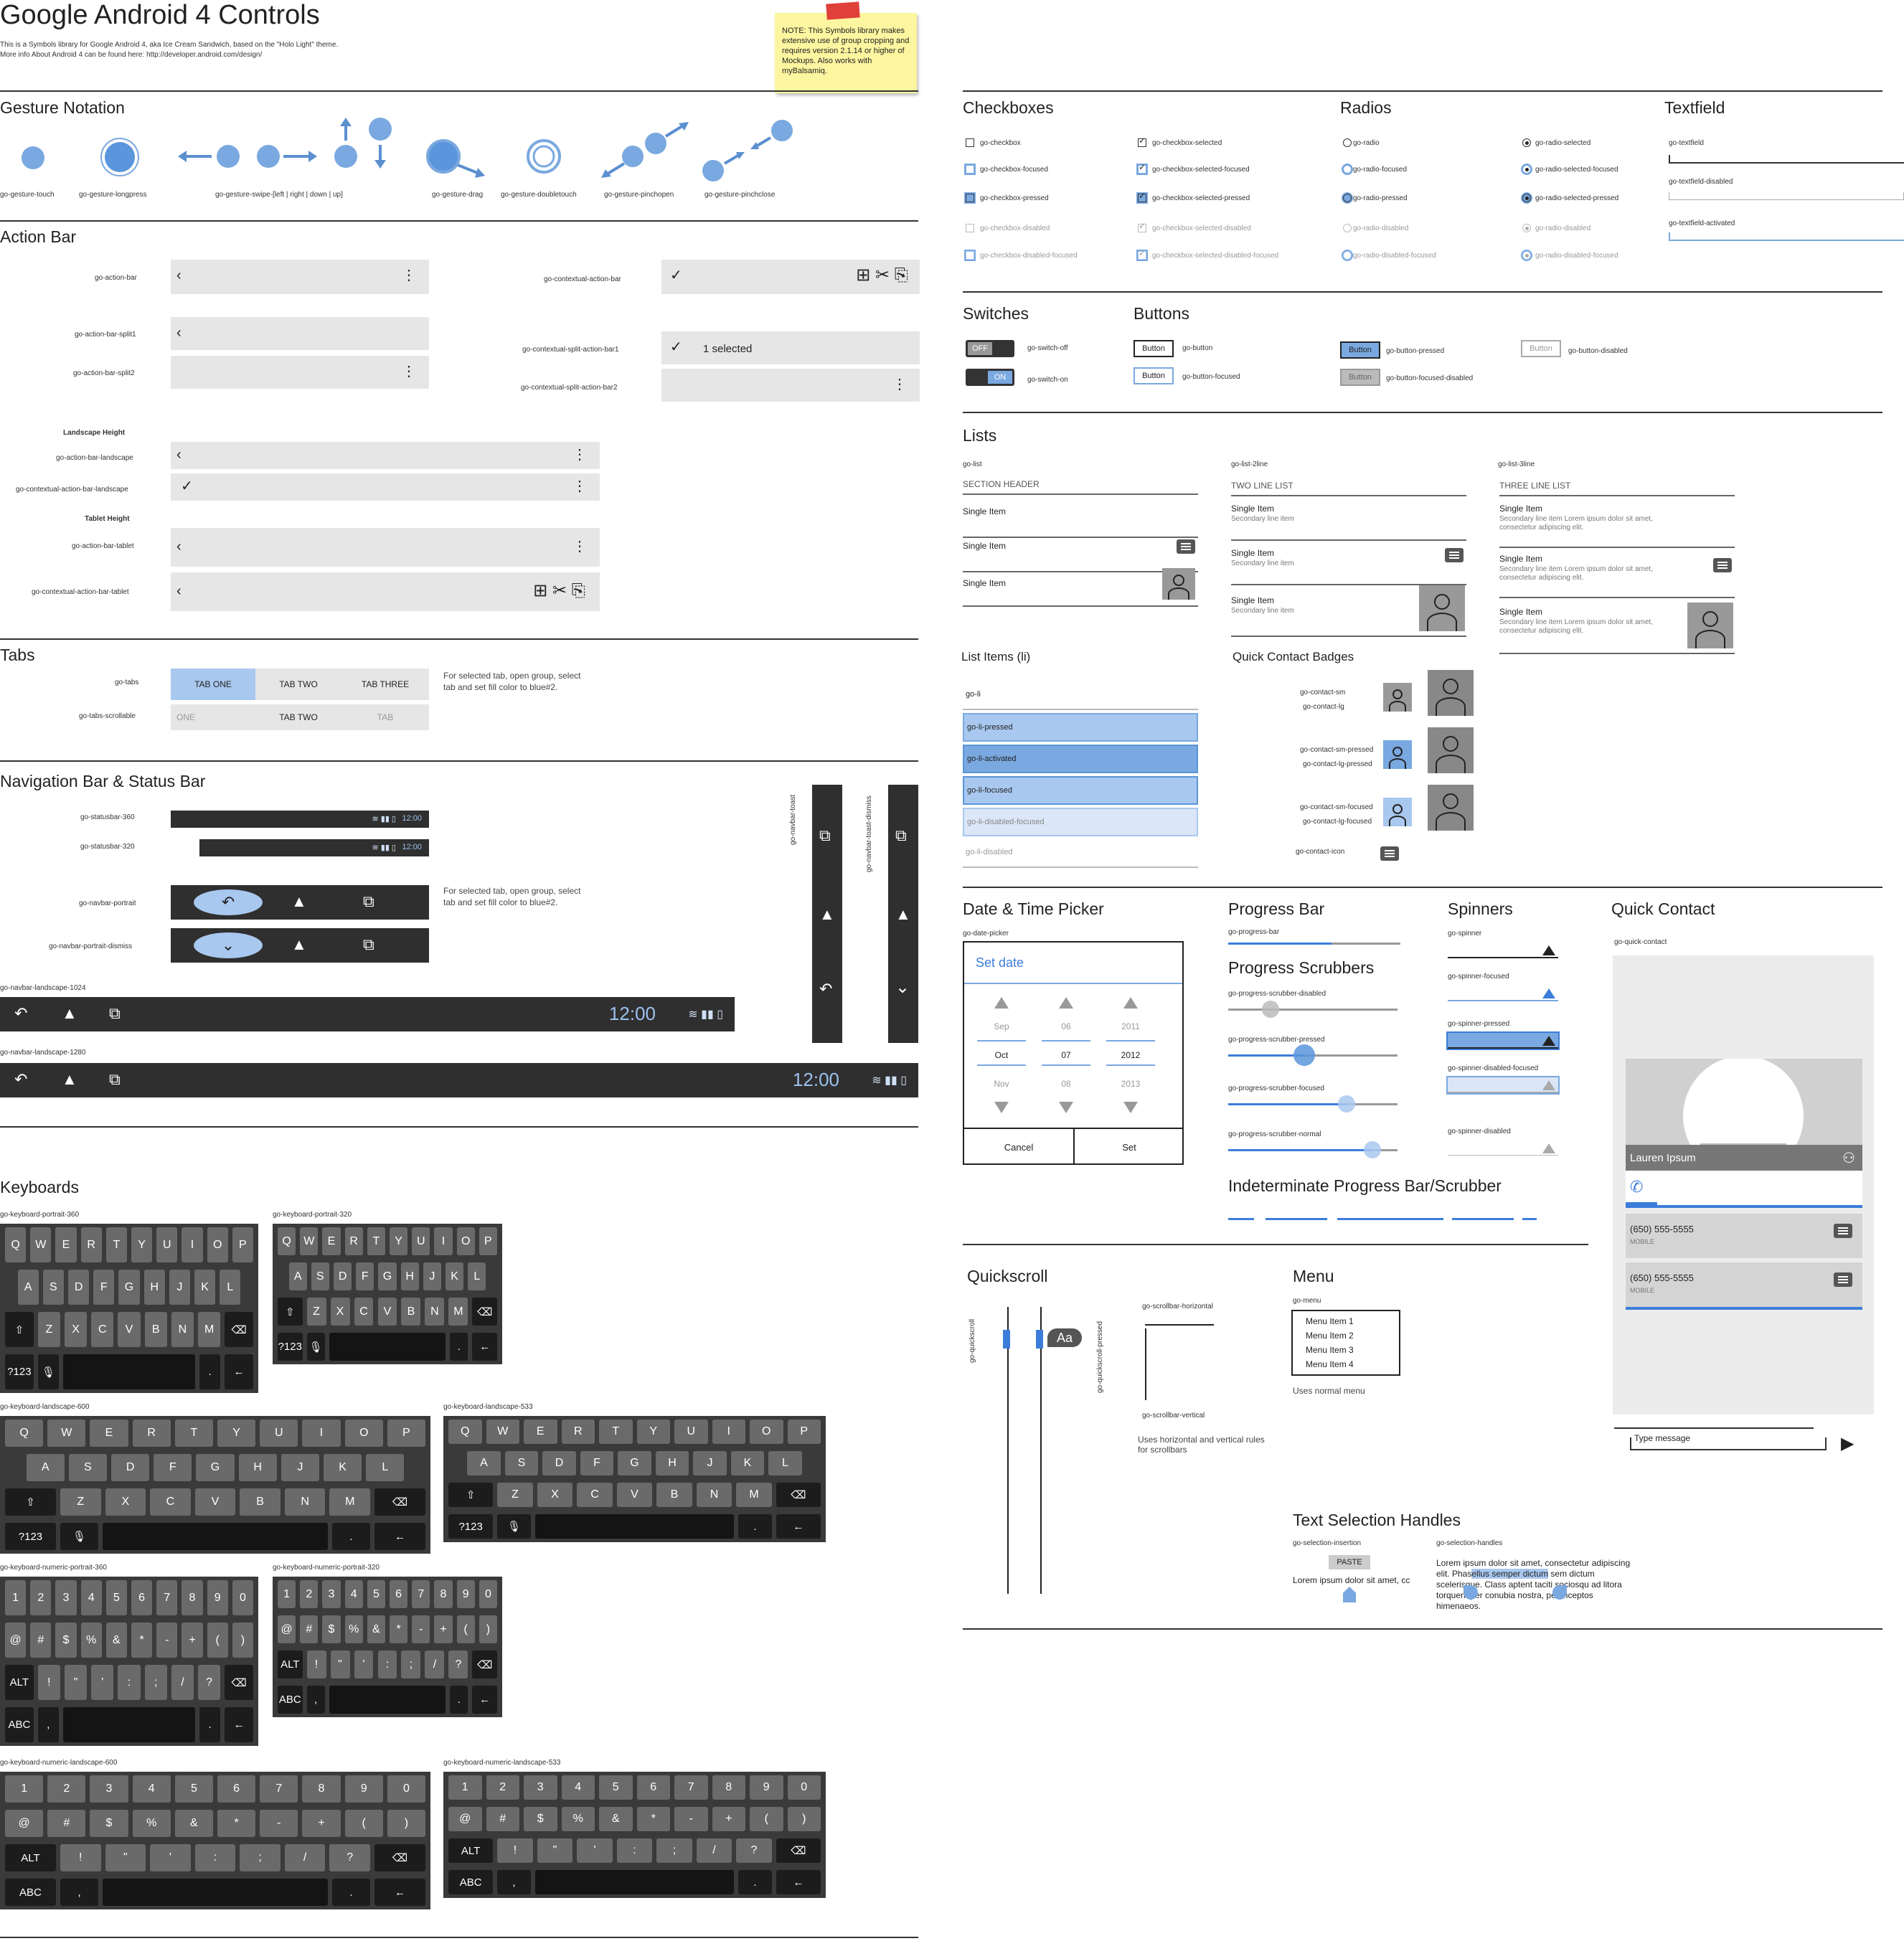 This screenshot has height=1941, width=1904. Describe the element at coordinates (115, 1013) in the screenshot. I see `recents-icon: ⧉` at that location.